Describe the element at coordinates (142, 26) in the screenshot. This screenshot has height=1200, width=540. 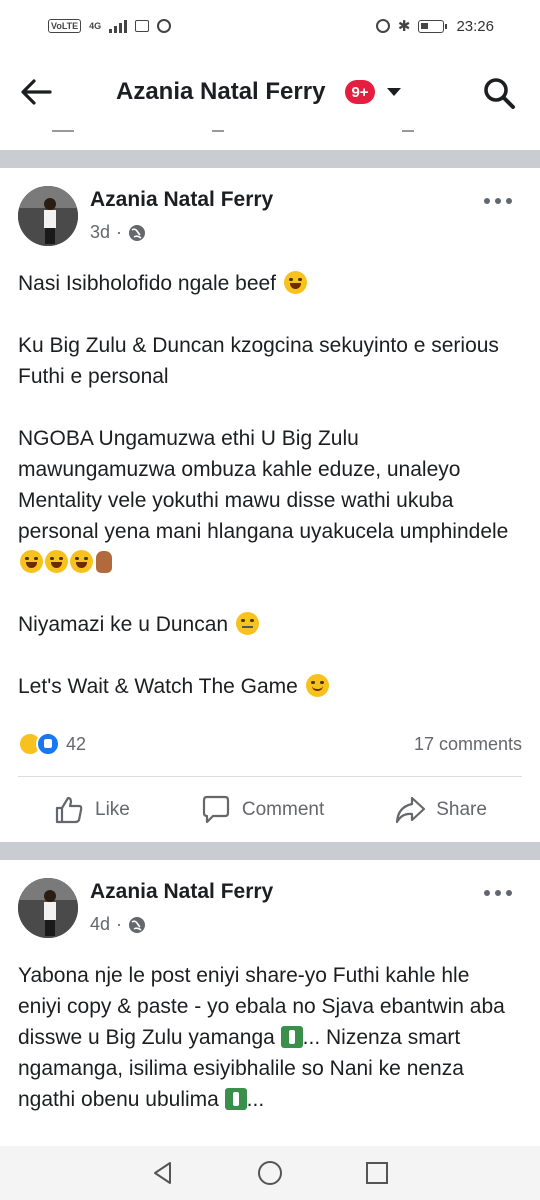
I see `message-icon` at that location.